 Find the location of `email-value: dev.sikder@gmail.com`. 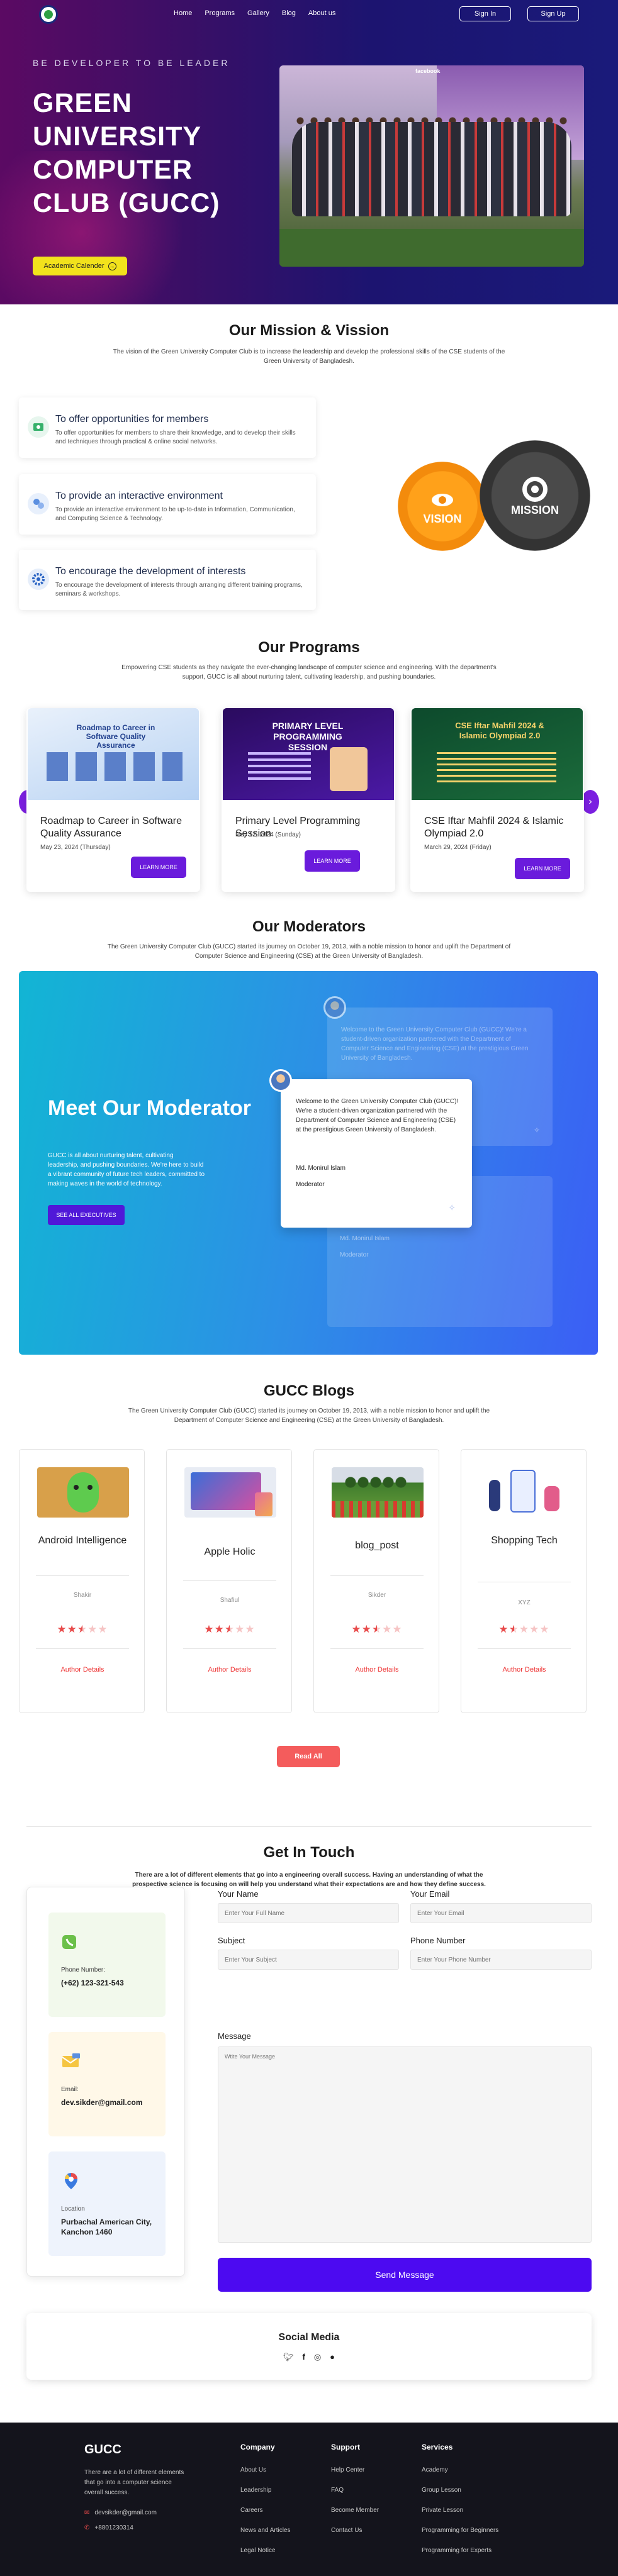

email-value: dev.sikder@gmail.com is located at coordinates (102, 2102).